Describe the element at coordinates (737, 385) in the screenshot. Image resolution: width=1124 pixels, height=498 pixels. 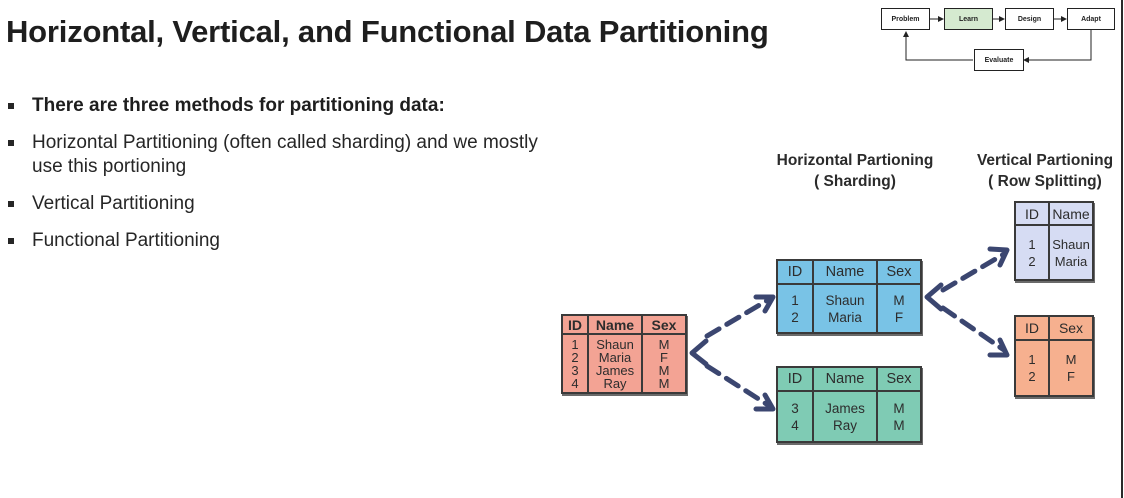
I see `arrow-to-shard2` at that location.